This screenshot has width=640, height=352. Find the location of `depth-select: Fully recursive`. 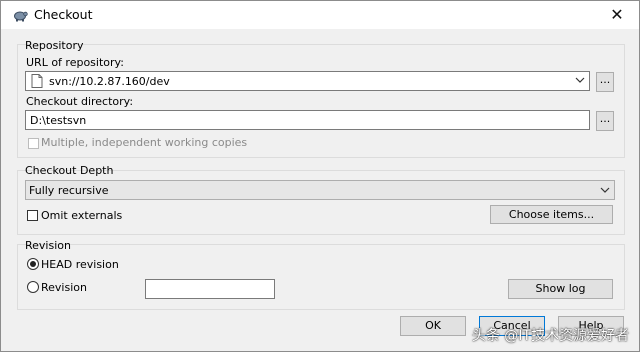

depth-select: Fully recursive is located at coordinates (320, 190).